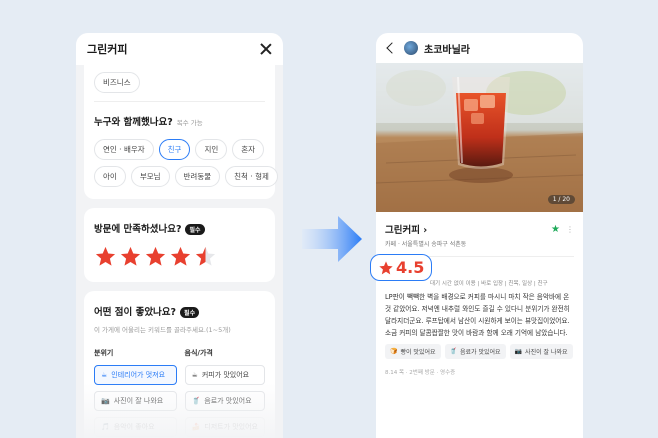 This screenshot has width=658, height=438. I want to click on review-tag: 🥤 음료가 맛있어요, so click(475, 351).